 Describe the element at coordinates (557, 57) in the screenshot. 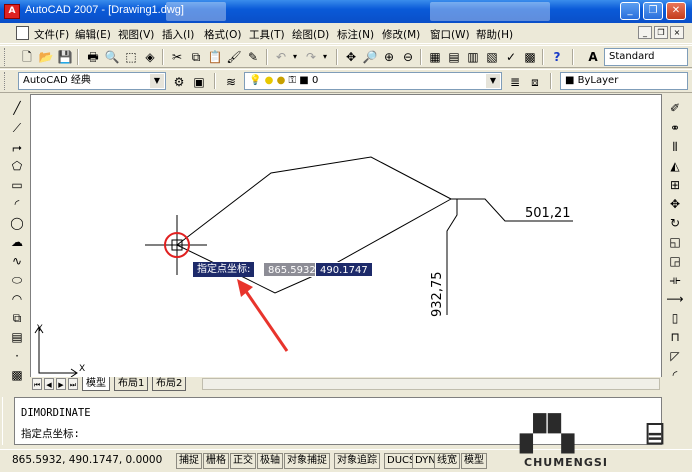

I see `help-icon: ?` at that location.